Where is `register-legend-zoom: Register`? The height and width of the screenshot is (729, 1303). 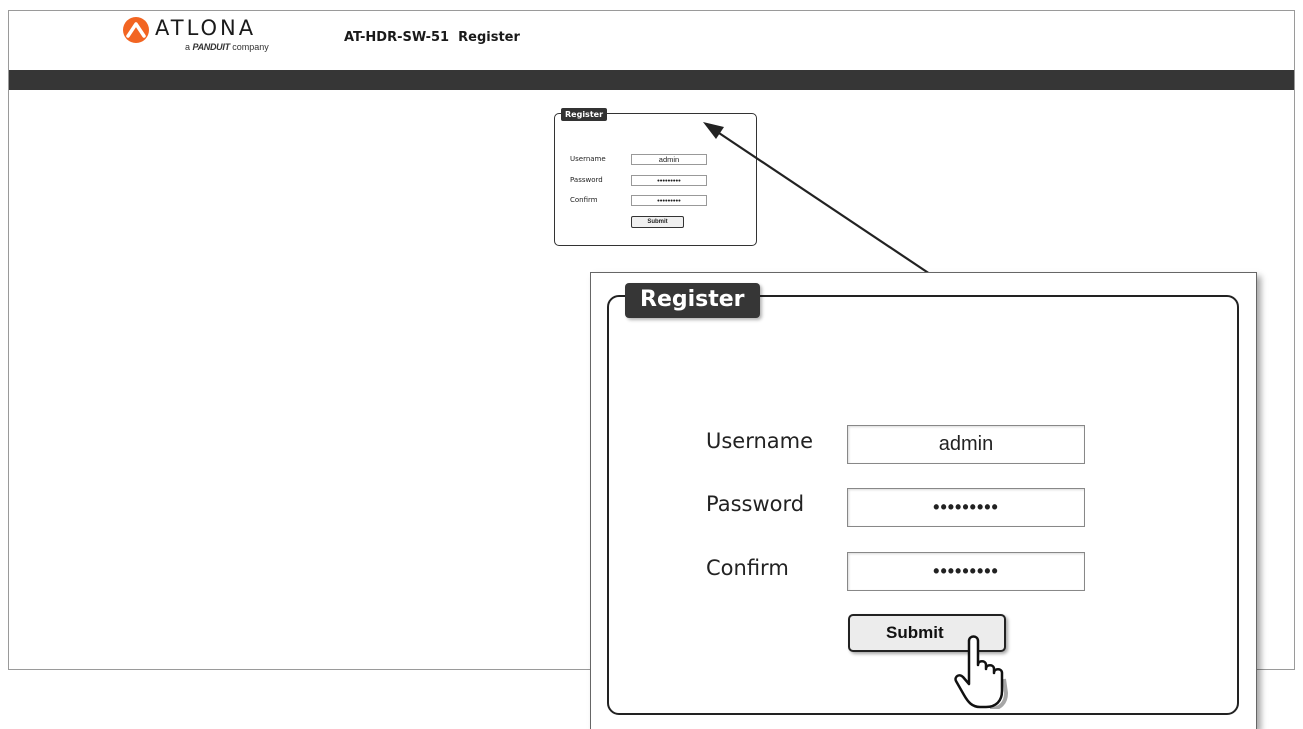
register-legend-zoom: Register is located at coordinates (692, 300).